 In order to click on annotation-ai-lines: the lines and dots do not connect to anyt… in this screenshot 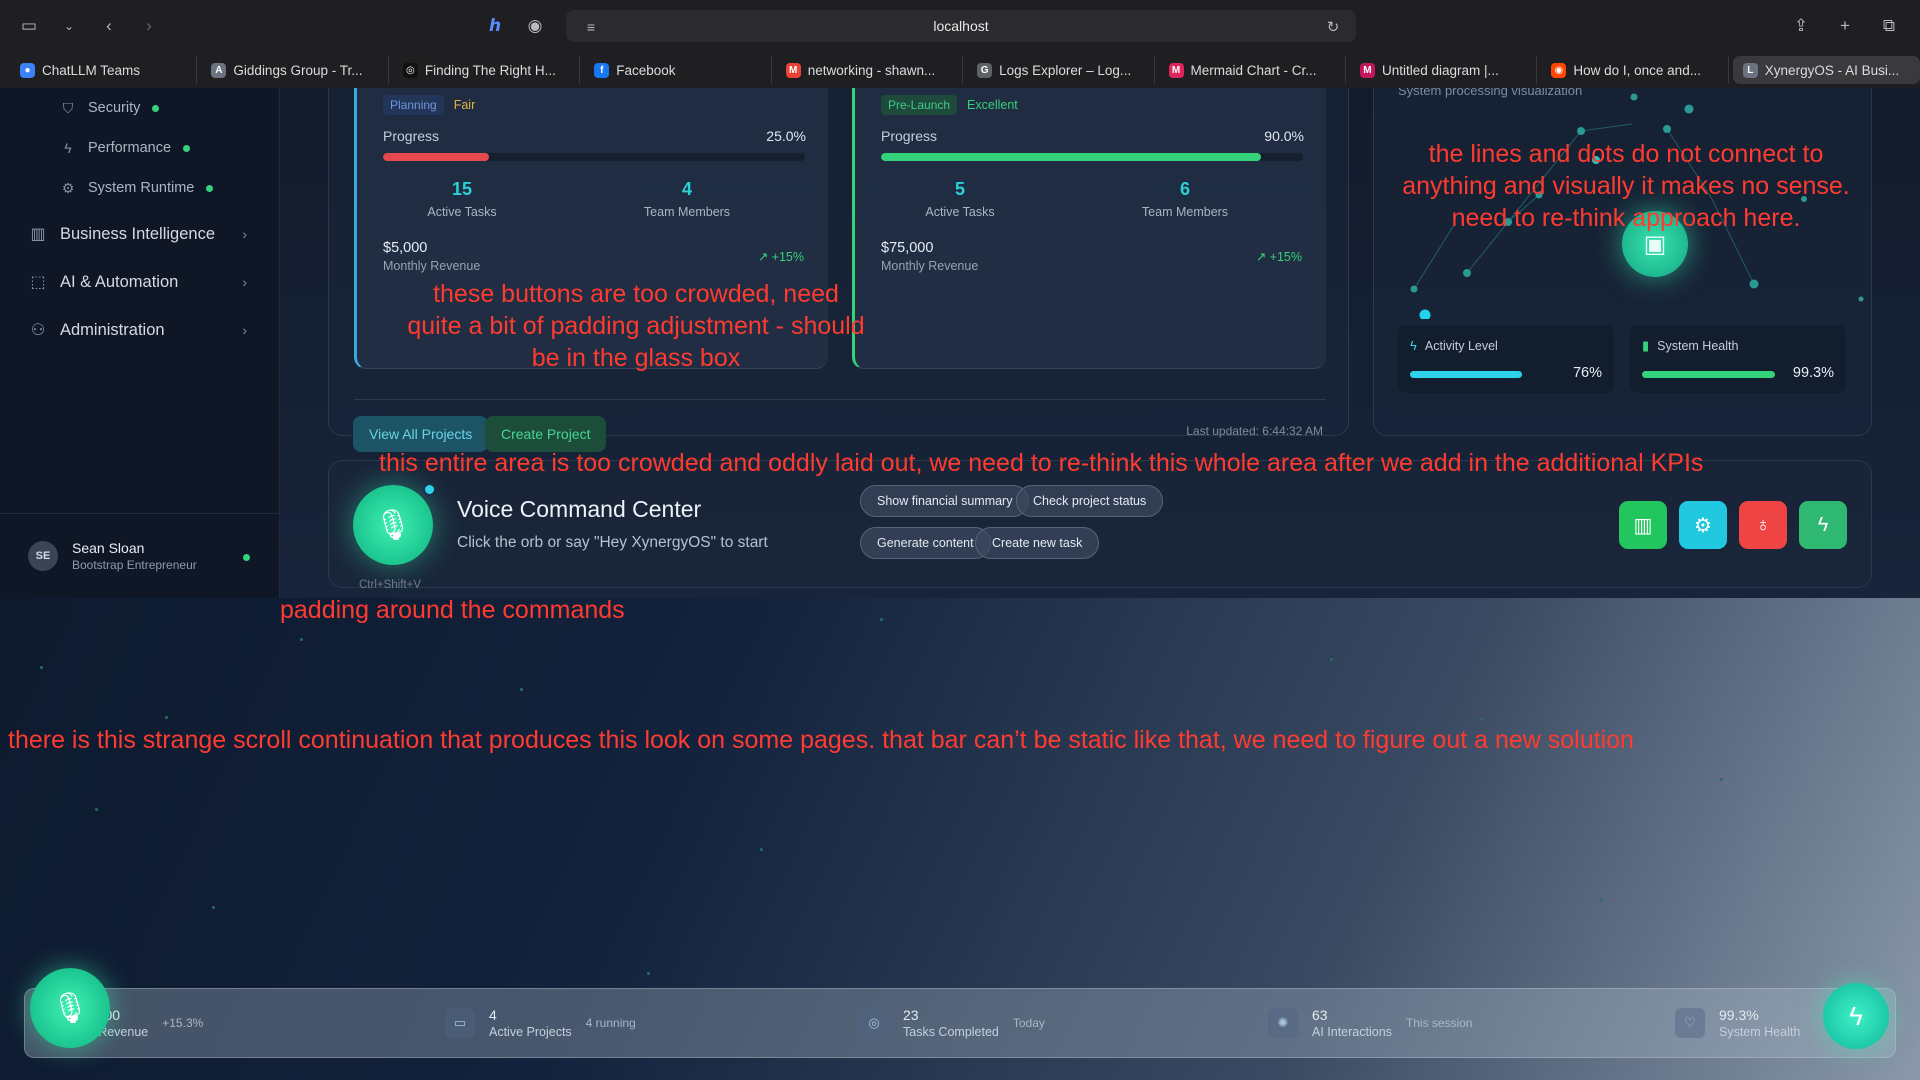, I will do `click(1626, 186)`.